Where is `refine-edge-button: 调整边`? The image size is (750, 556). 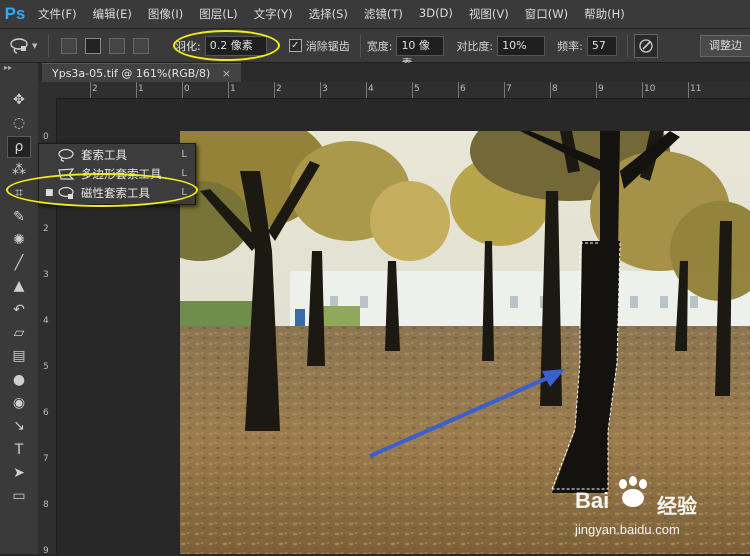 refine-edge-button: 调整边 is located at coordinates (725, 46).